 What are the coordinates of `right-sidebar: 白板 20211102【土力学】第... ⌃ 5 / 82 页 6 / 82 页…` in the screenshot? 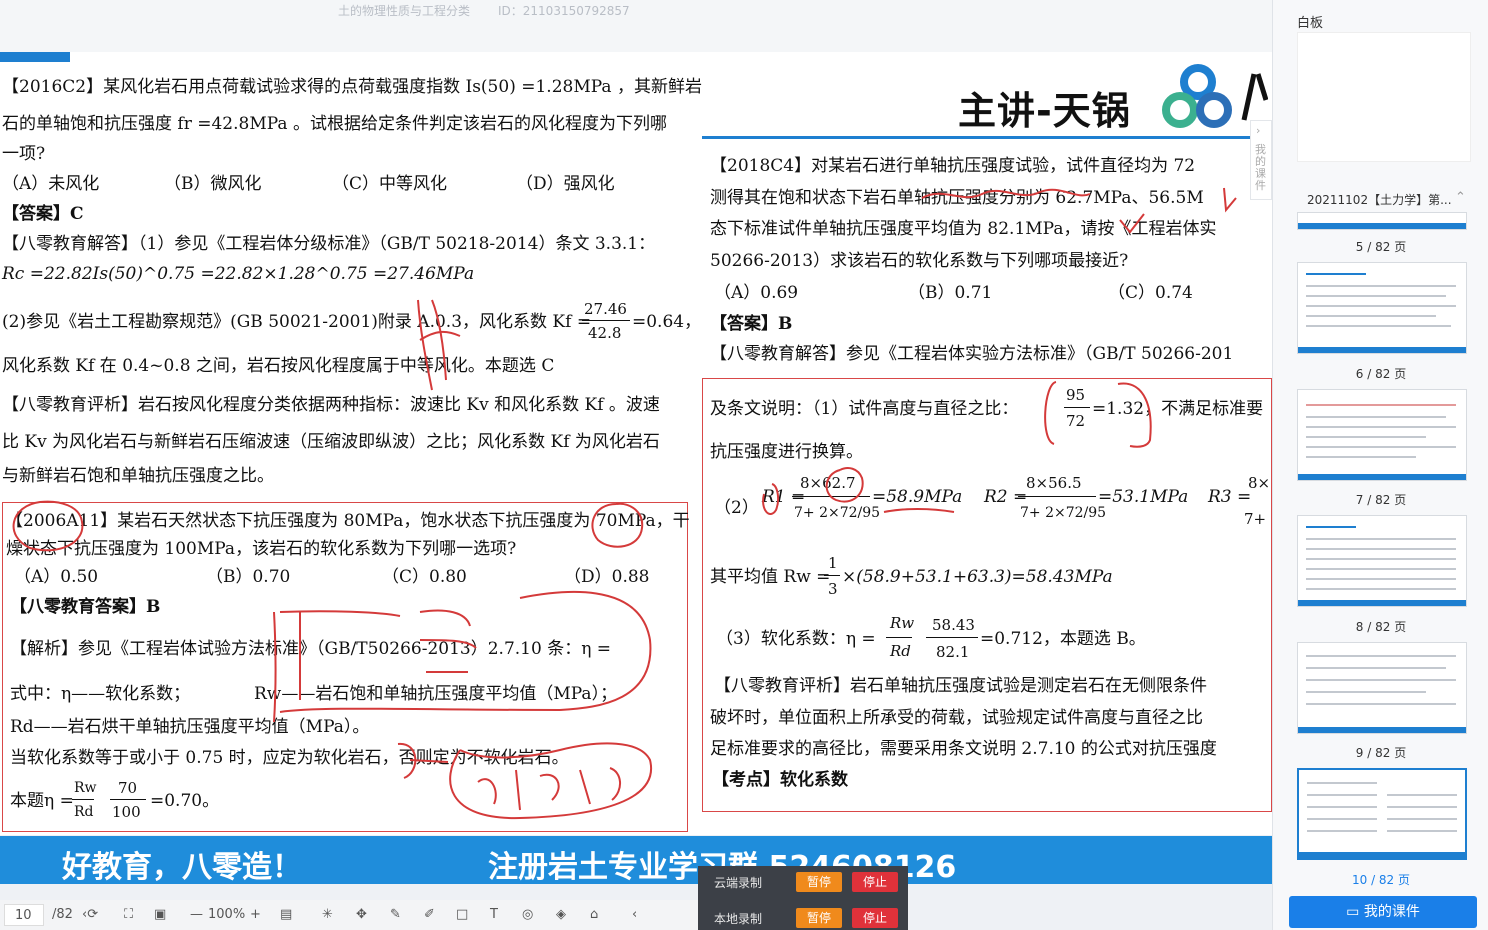 It's located at (1380, 465).